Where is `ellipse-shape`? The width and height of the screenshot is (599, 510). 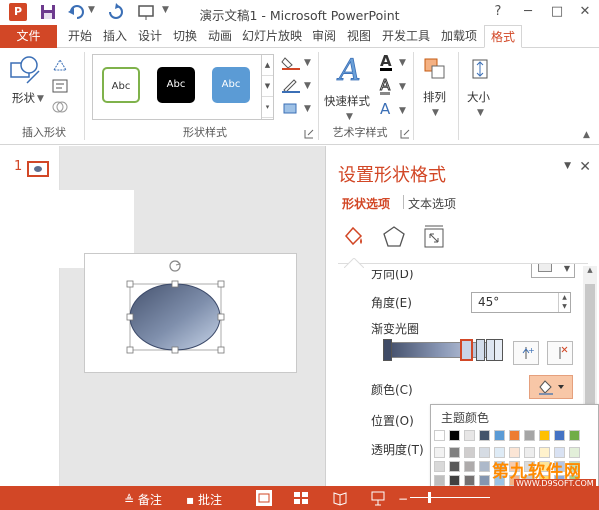
ellipse-shape is located at coordinates (175, 317).